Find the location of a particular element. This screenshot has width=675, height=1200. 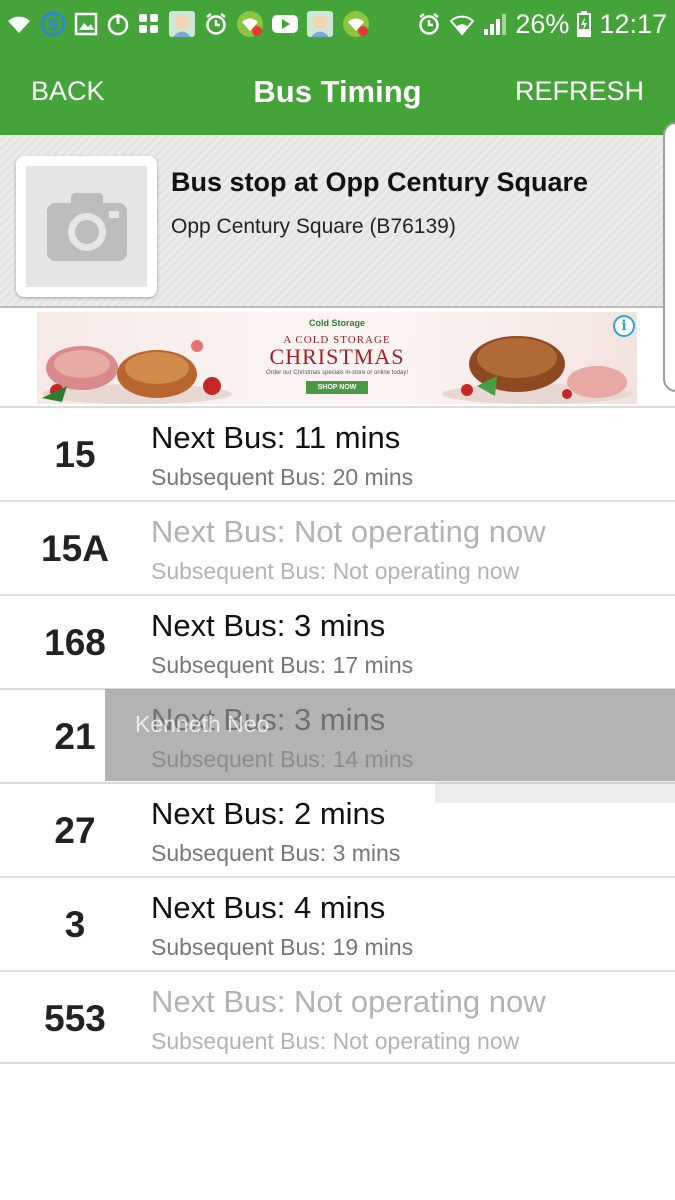

bus-number: 3 is located at coordinates (75, 924).